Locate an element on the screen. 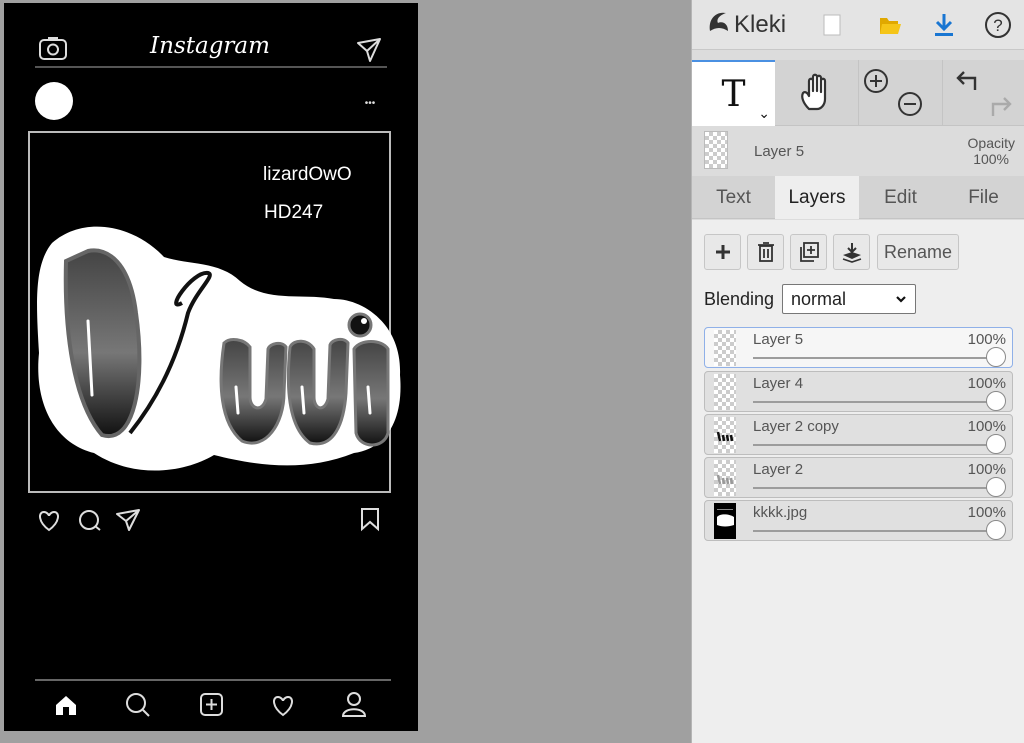  share-icon is located at coordinates (128, 520).